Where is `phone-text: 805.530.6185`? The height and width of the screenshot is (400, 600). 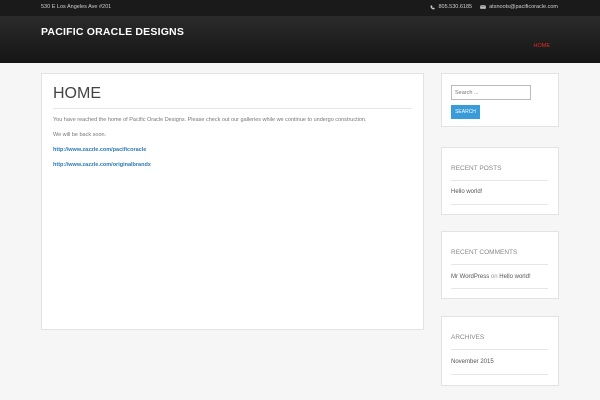
phone-text: 805.530.6185 is located at coordinates (455, 7).